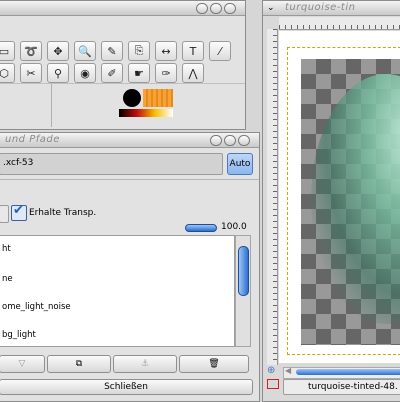 Image resolution: width=400 pixels, height=402 pixels. I want to click on flip-icon: ↔, so click(166, 51).